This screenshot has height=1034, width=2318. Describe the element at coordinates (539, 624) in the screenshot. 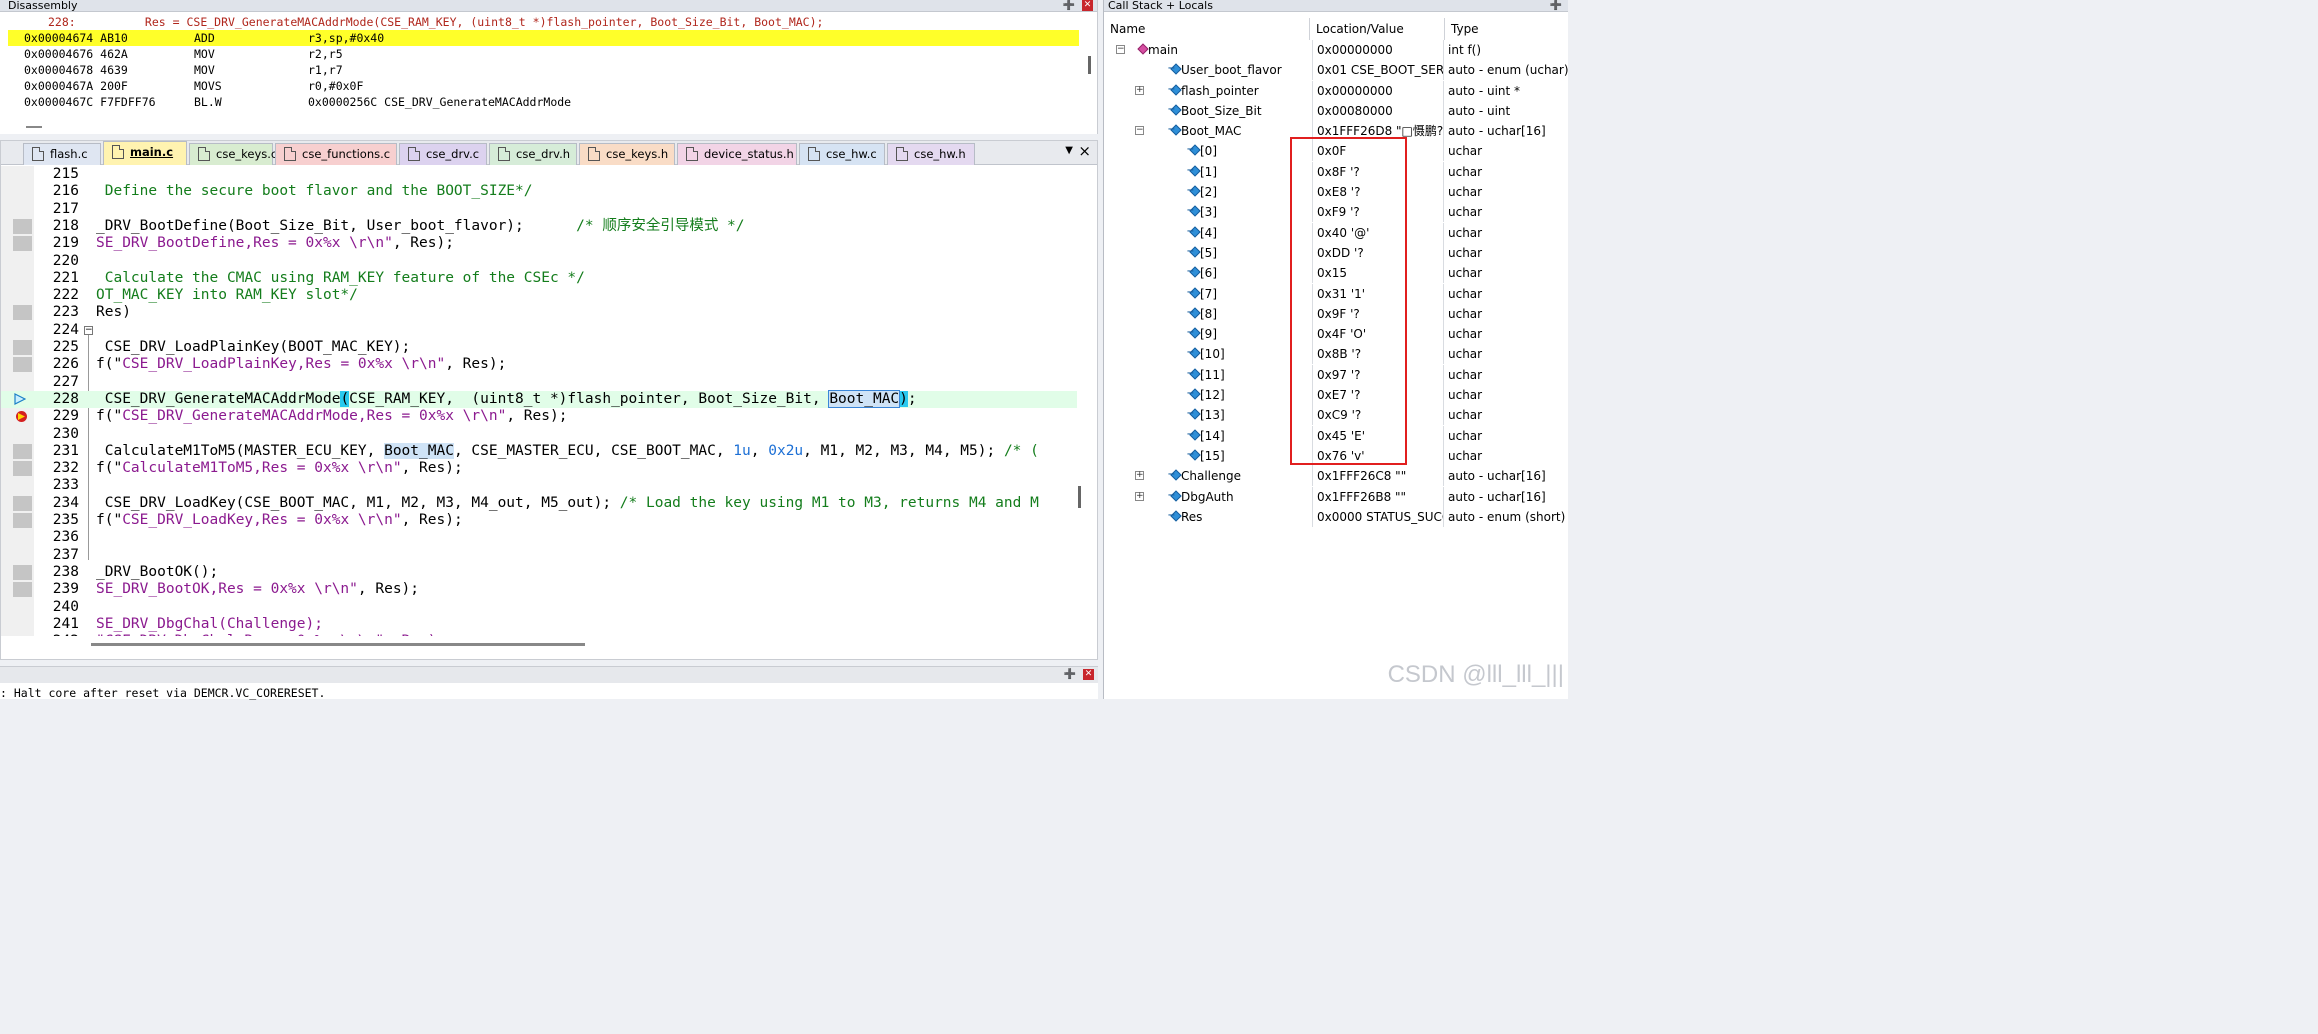

I see `code-line: 241 SE_DRV_DbgChal(Challenge);` at that location.